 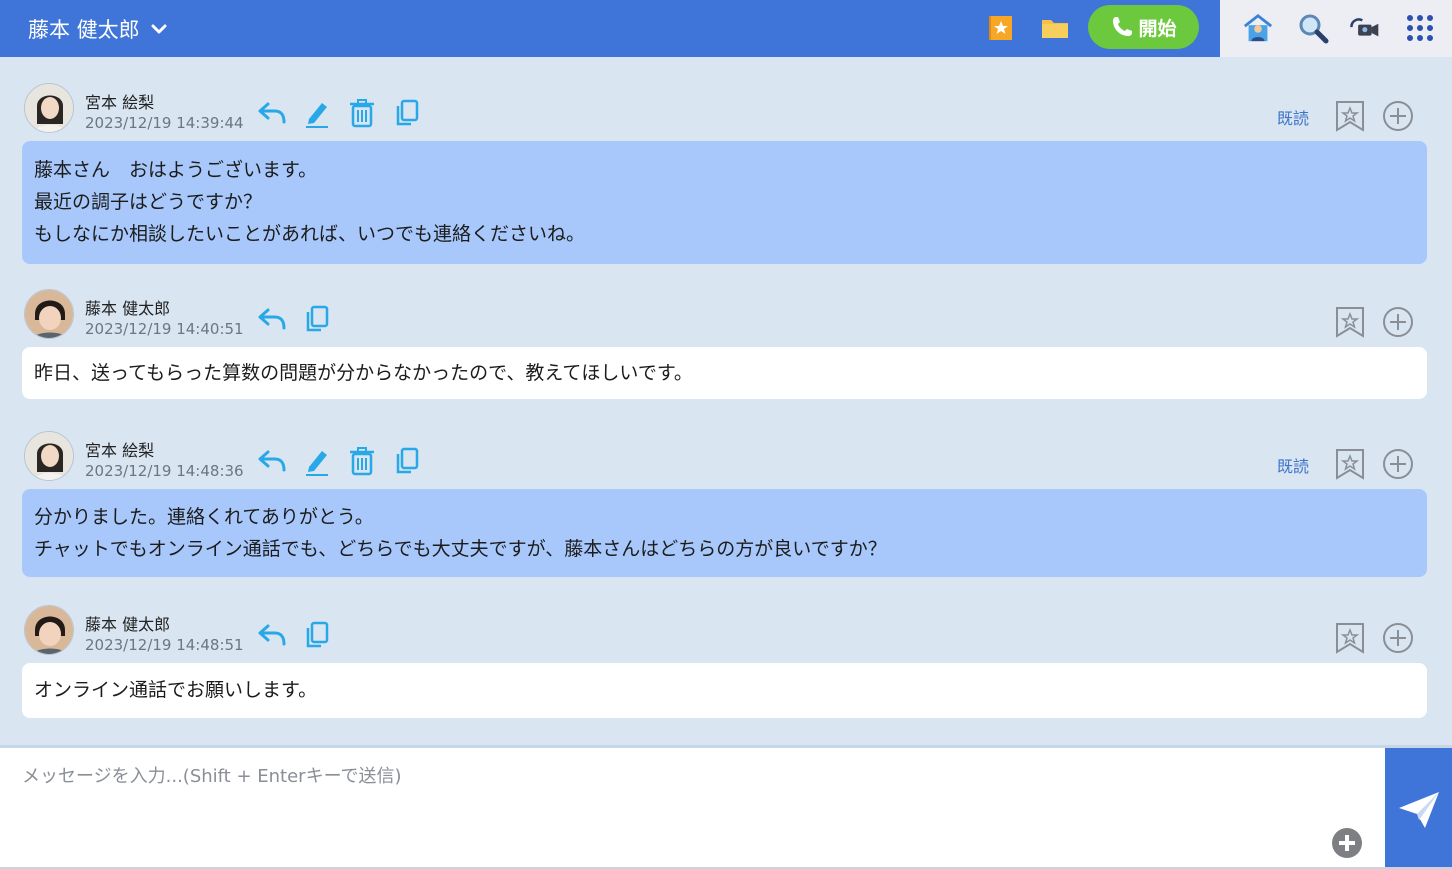 I want to click on message-header: 藤本 健太郎 2023/12/19 14:40:51, so click(x=724, y=318).